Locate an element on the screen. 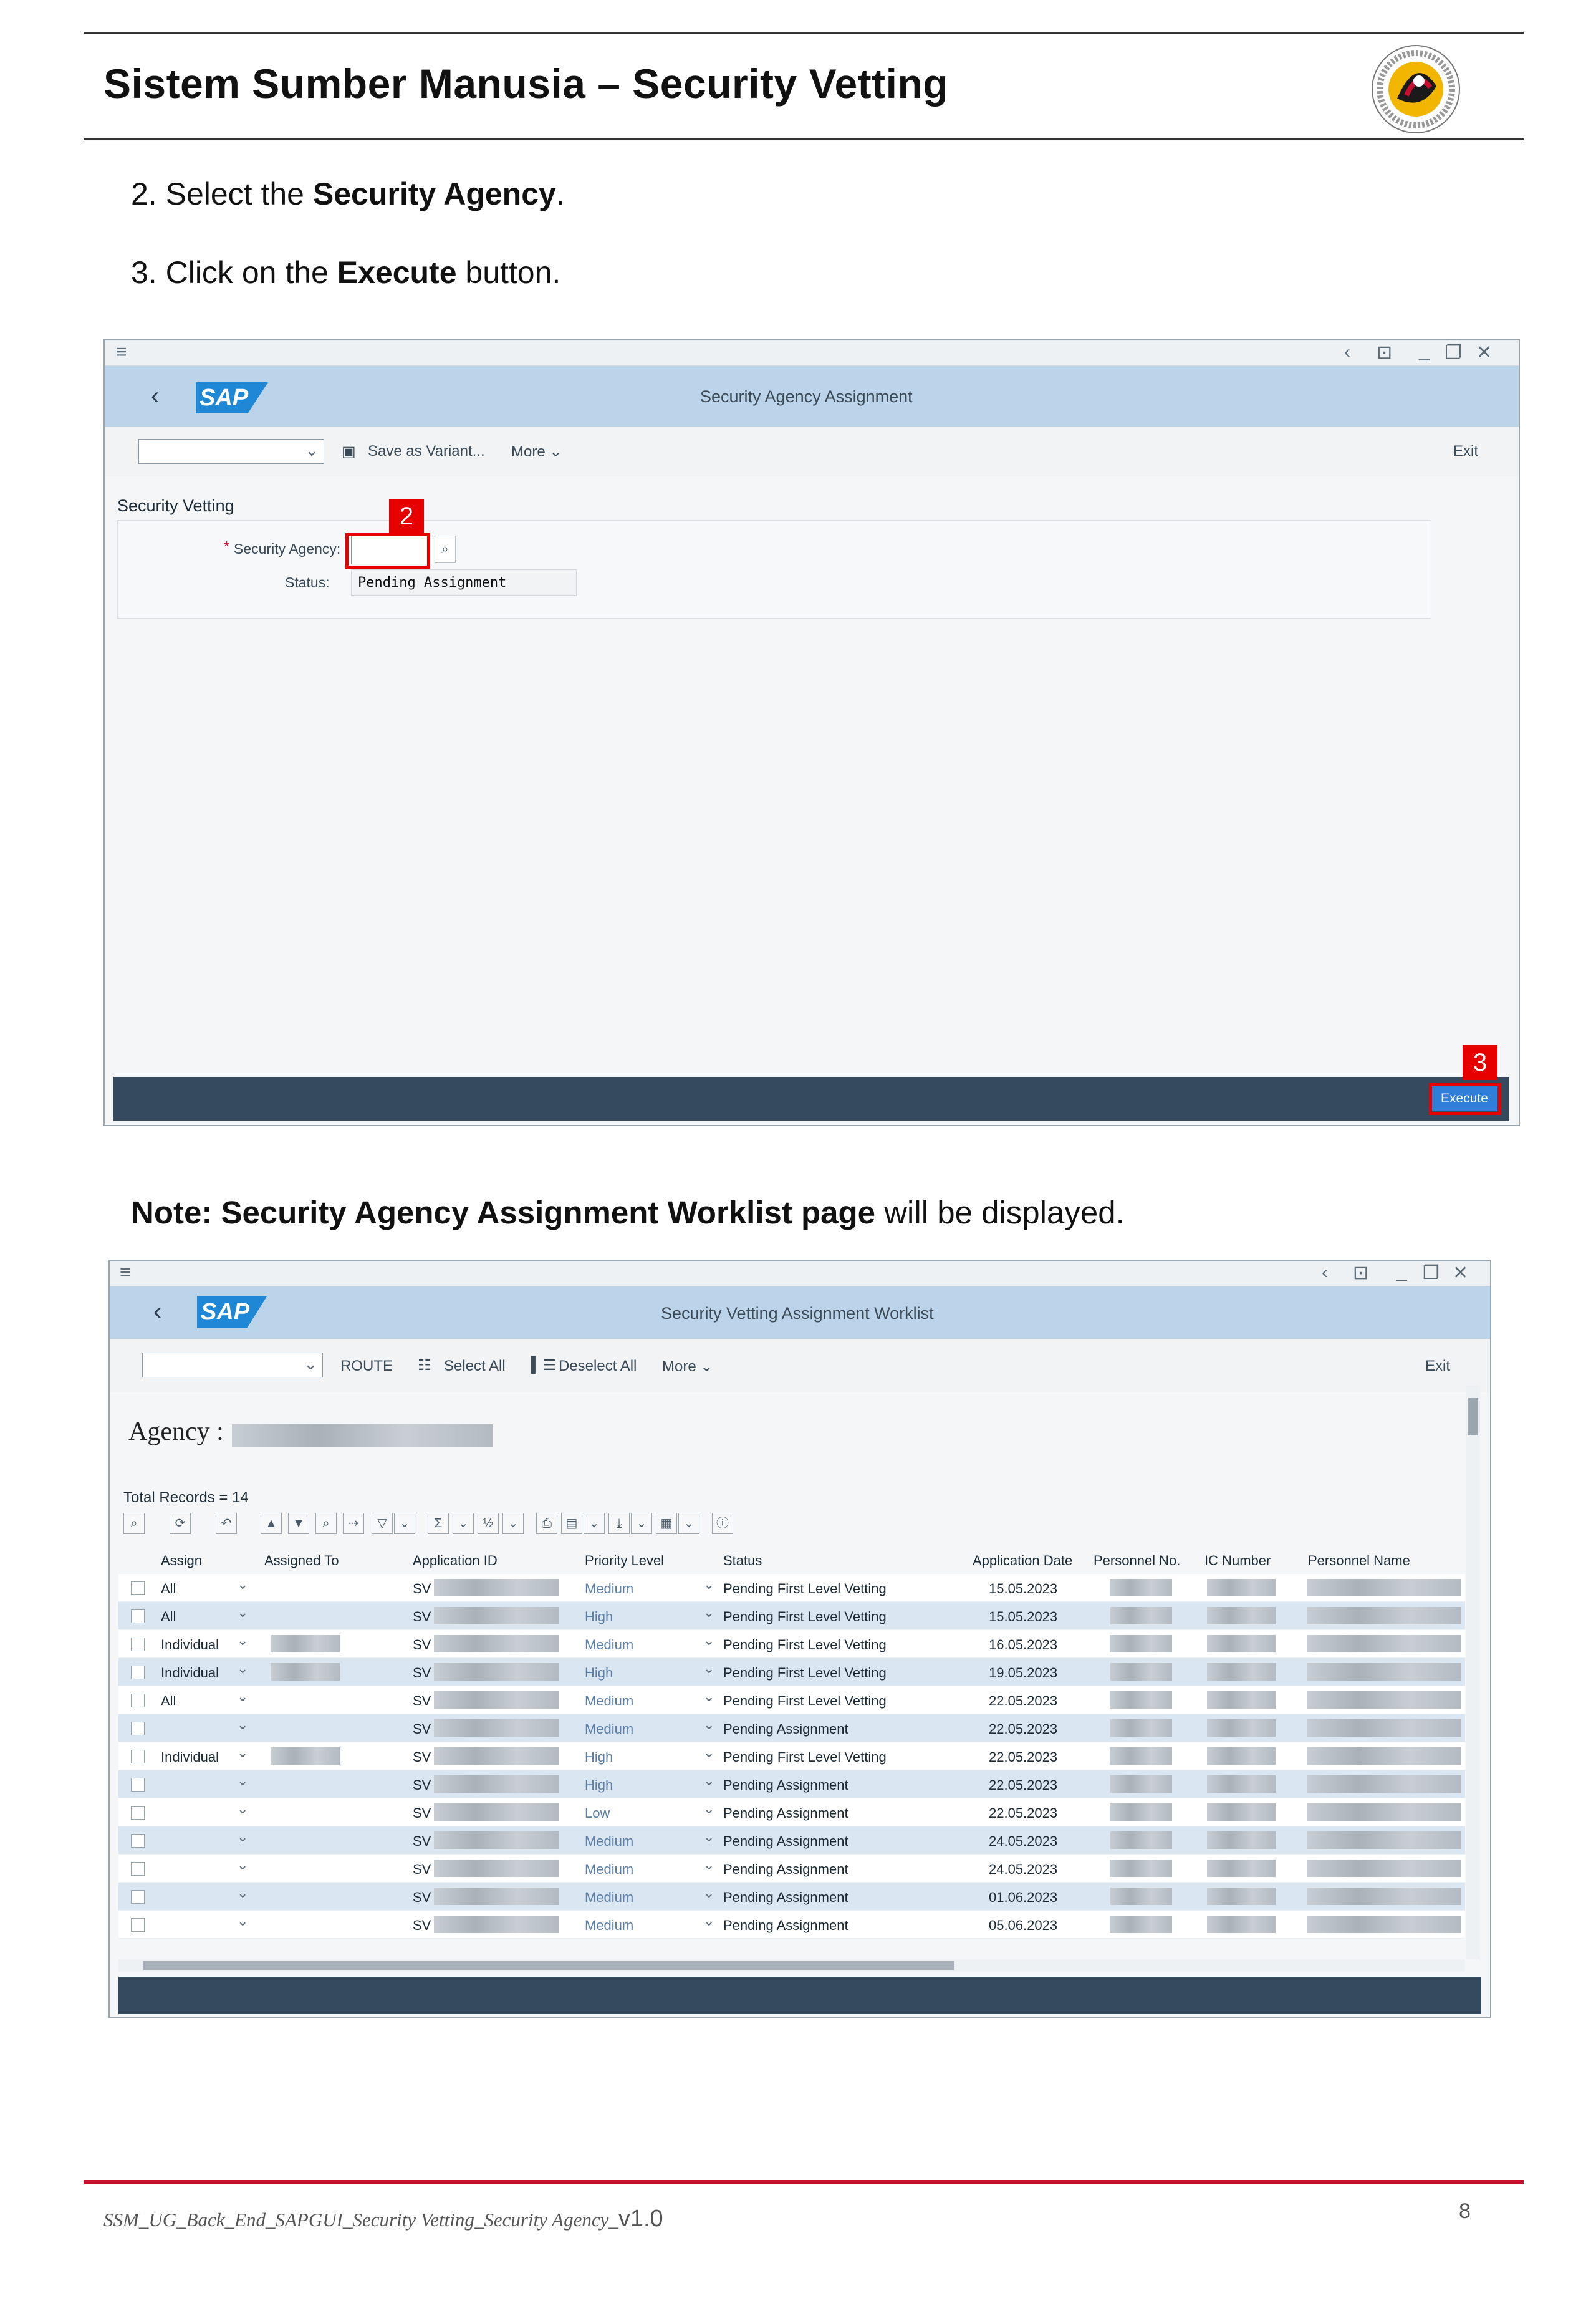 Image resolution: width=1596 pixels, height=2306 pixels. lock-icon: ⊡ is located at coordinates (1384, 353).